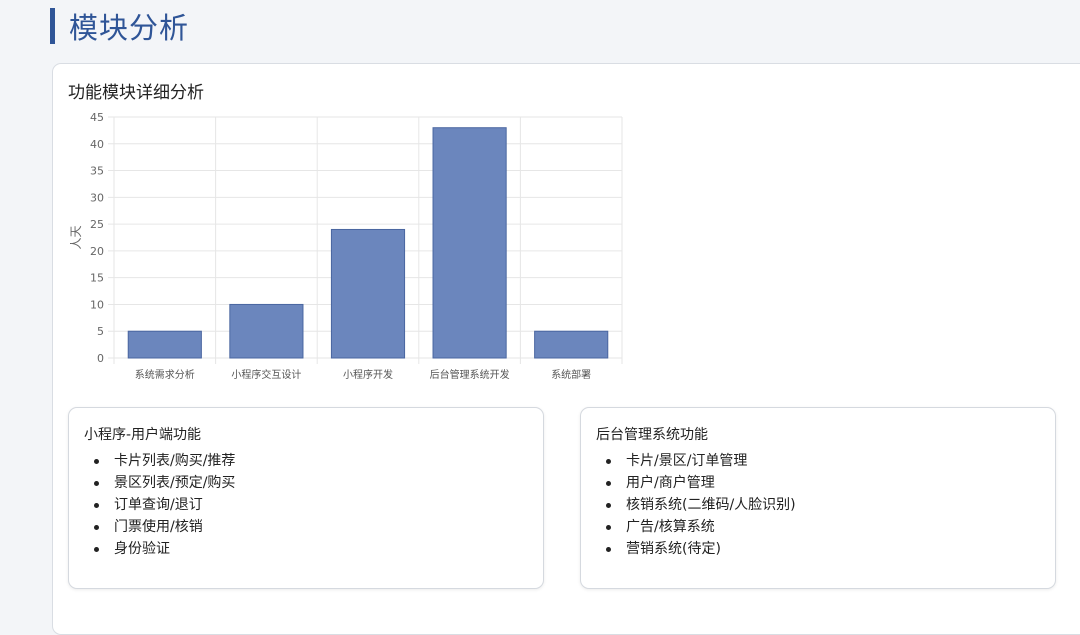 The width and height of the screenshot is (1080, 635). I want to click on admin-features-title: 后台管理系统功能, so click(652, 435).